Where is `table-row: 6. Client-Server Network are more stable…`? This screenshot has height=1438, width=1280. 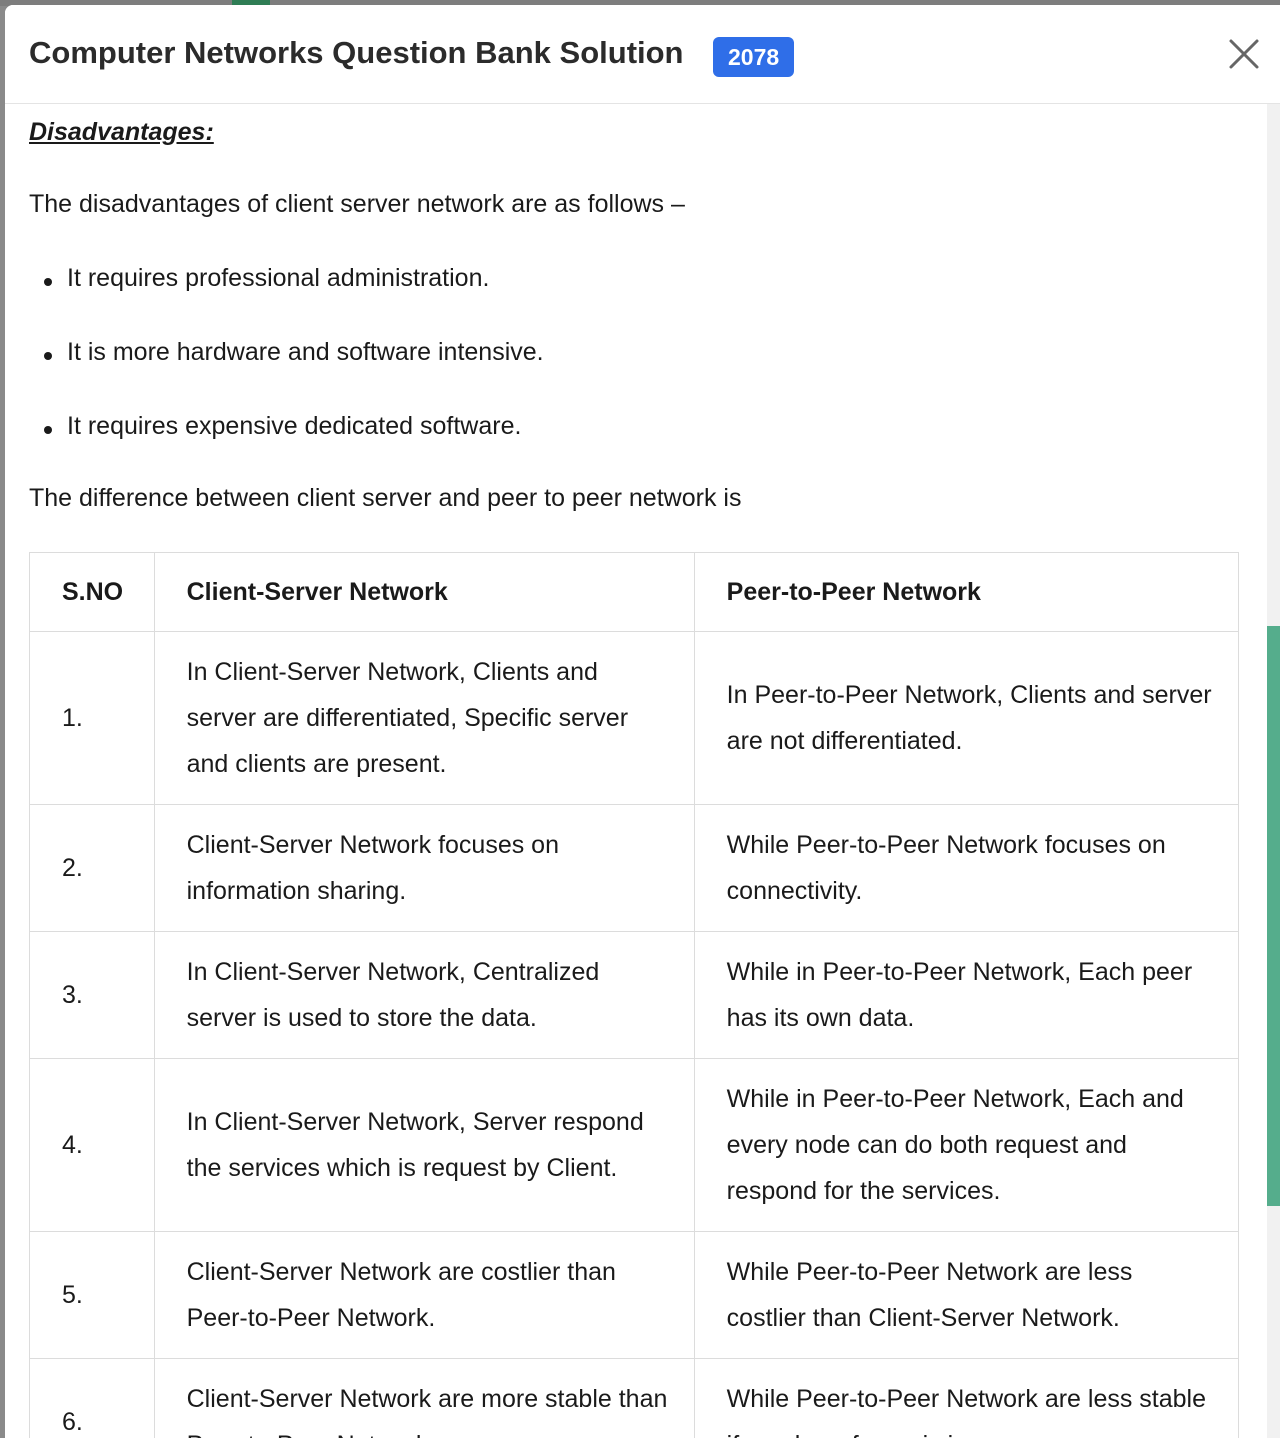 table-row: 6. Client-Server Network are more stable… is located at coordinates (634, 1398).